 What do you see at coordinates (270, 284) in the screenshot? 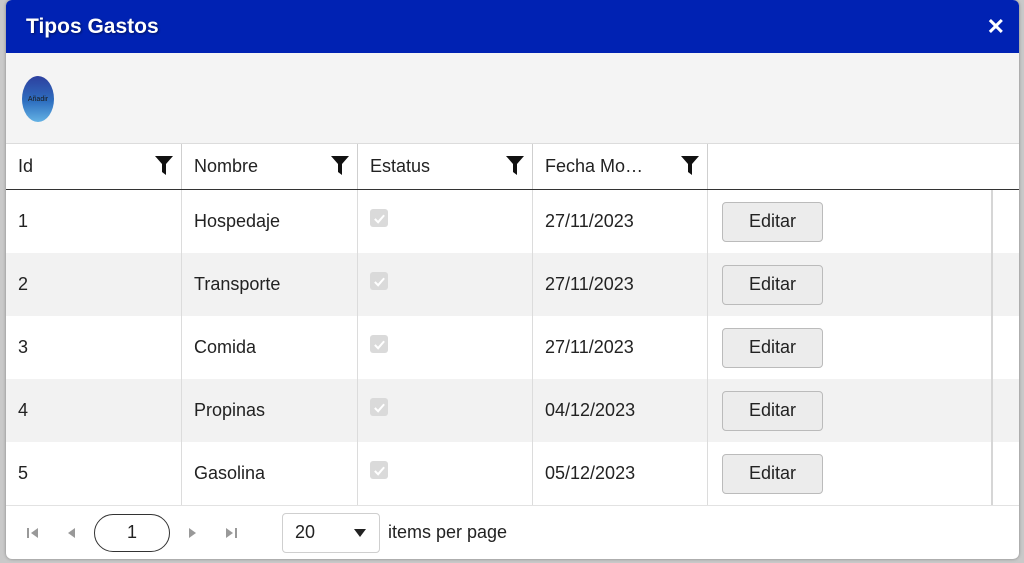
I see `cell-nombre: Transporte` at bounding box center [270, 284].